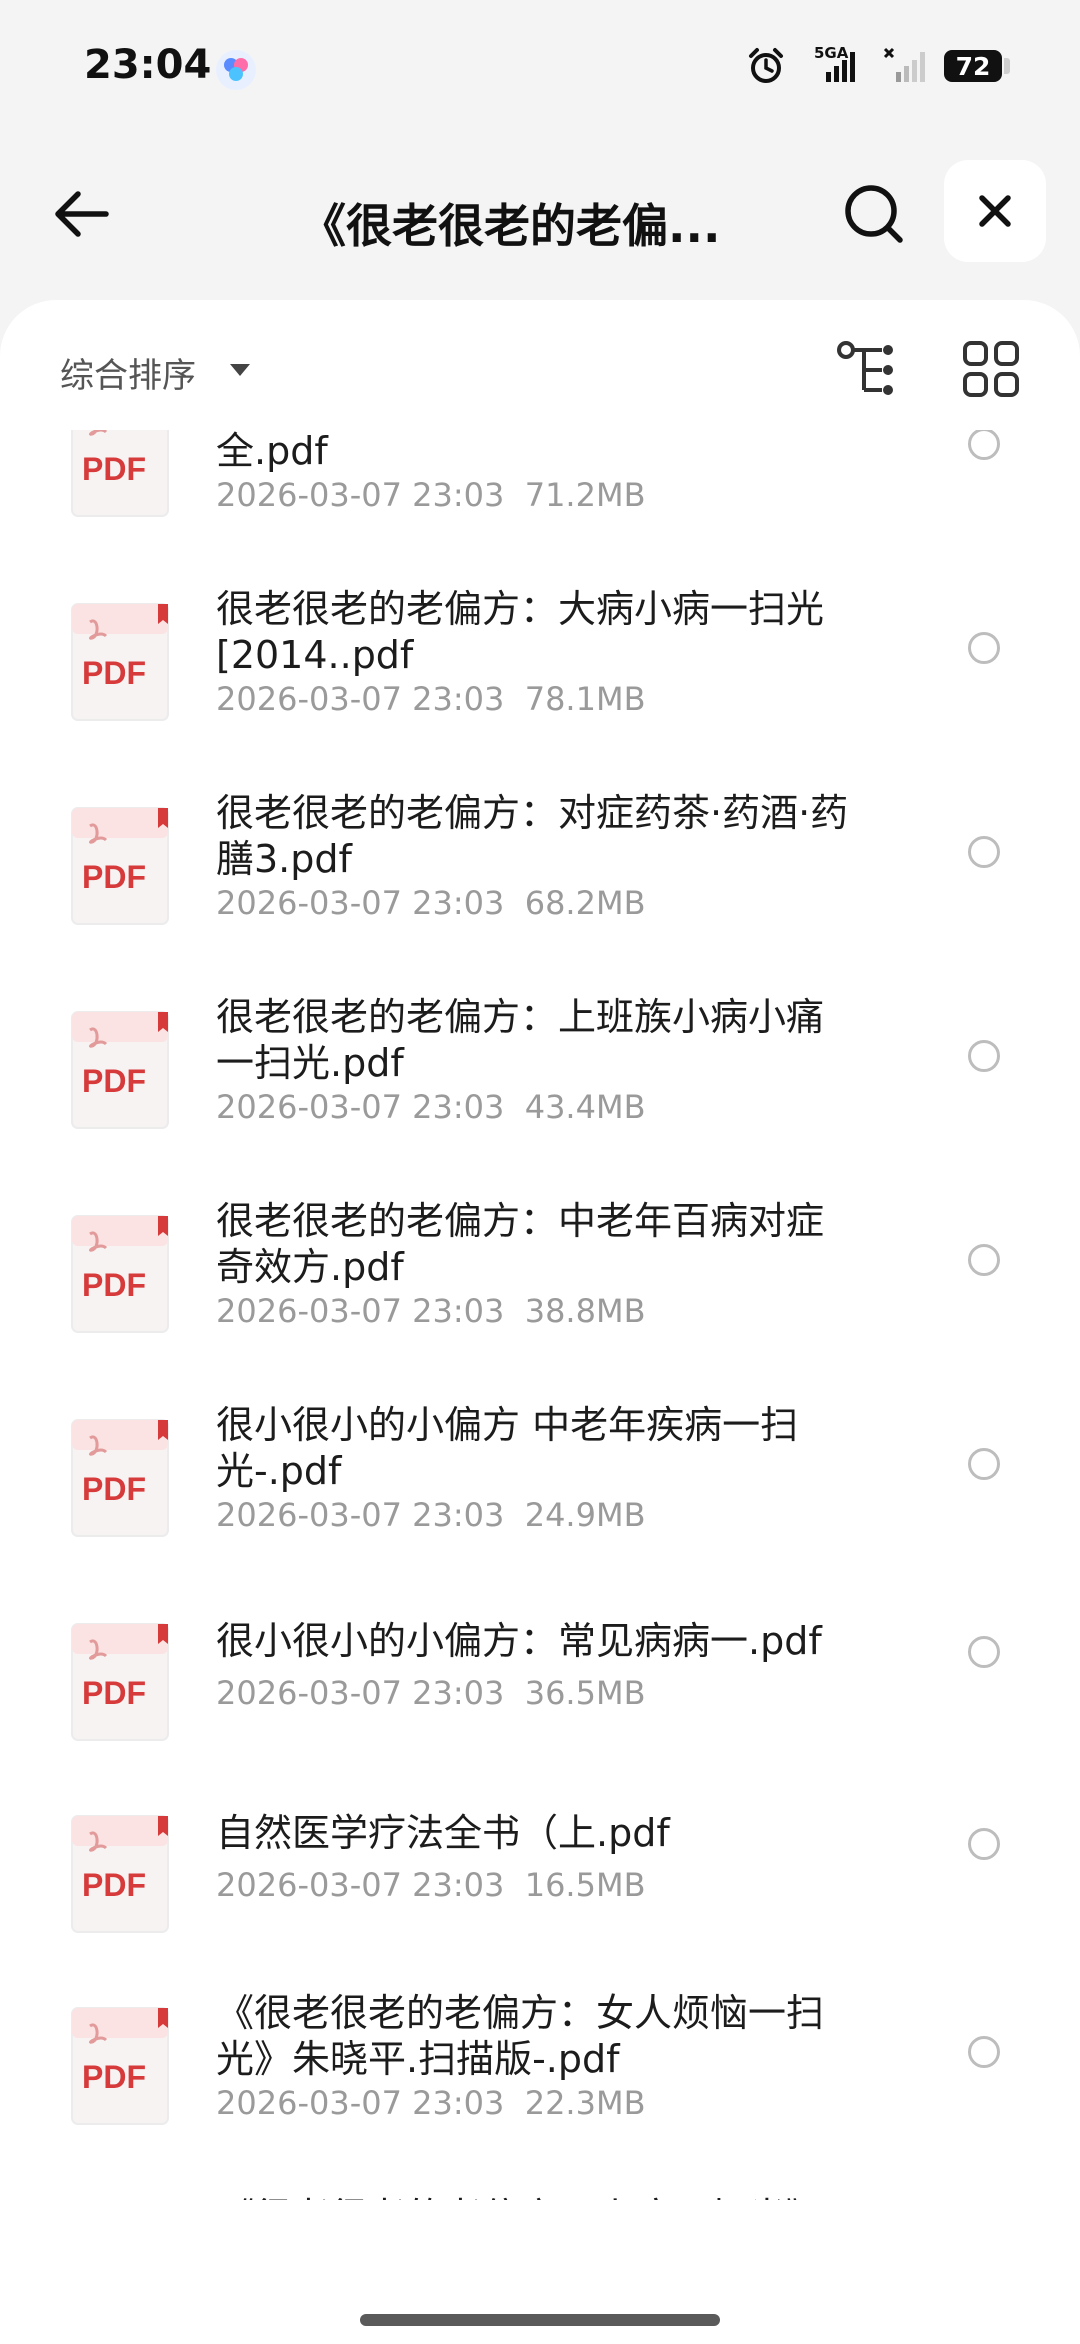  I want to click on file-meta: 2026-03-07 23:03 16.5MB, so click(431, 1885).